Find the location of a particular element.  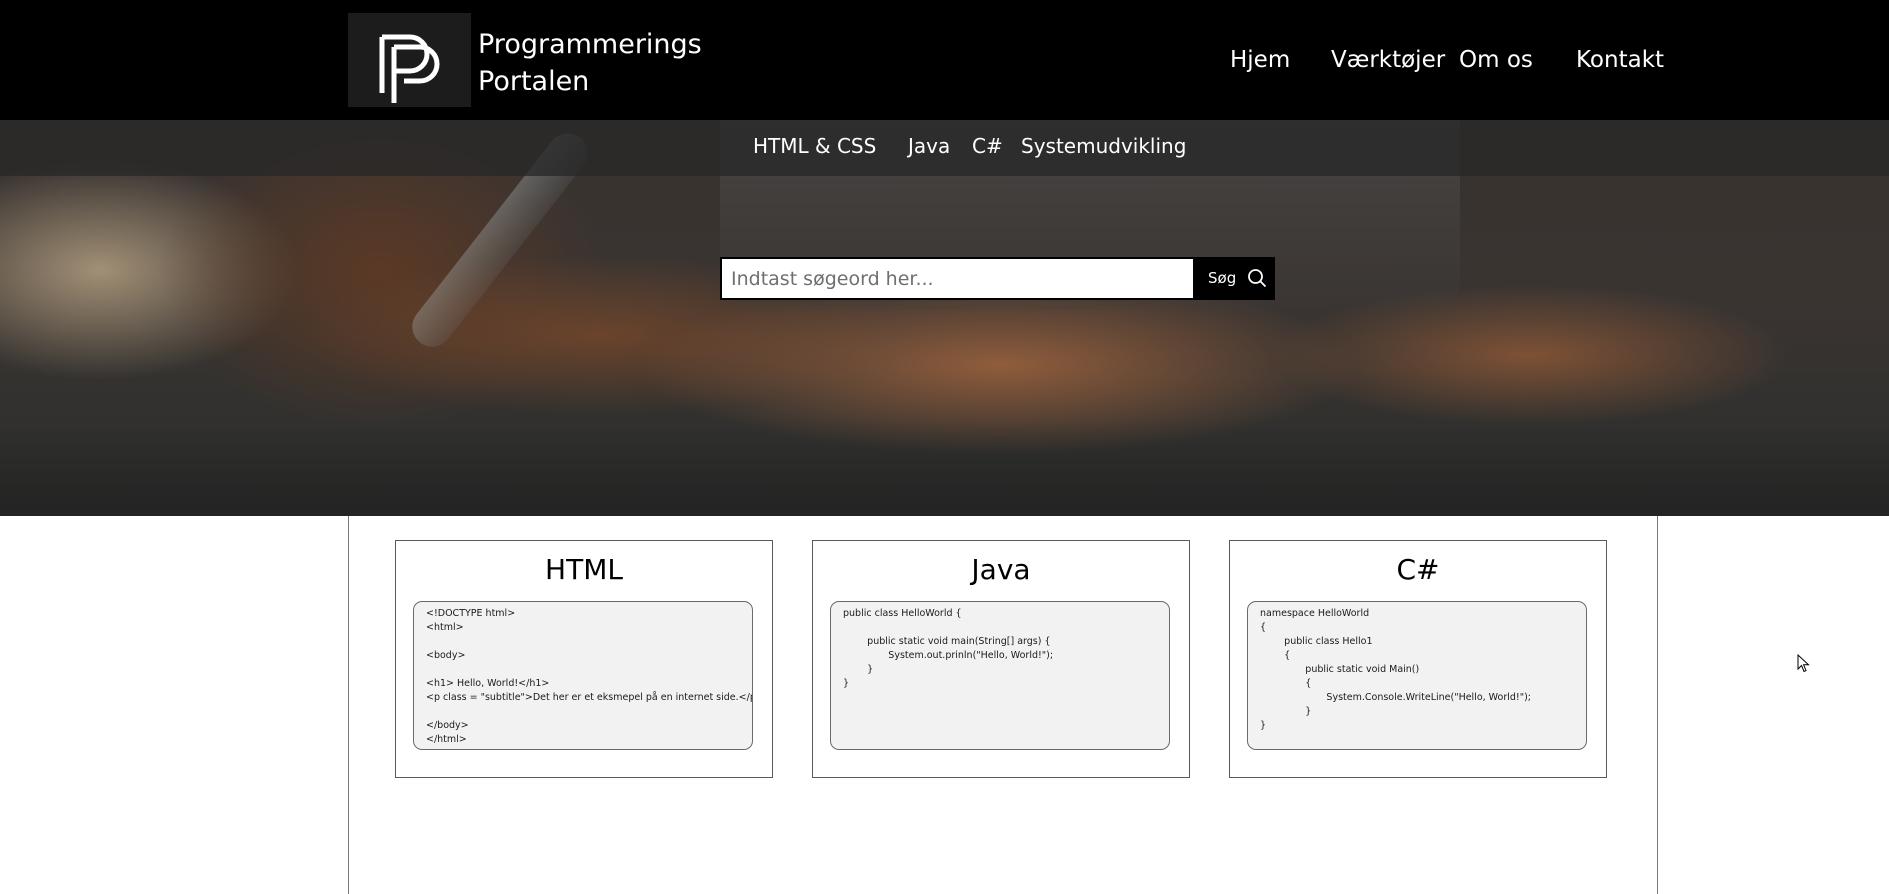

search-button-label: Søg is located at coordinates (1222, 278).